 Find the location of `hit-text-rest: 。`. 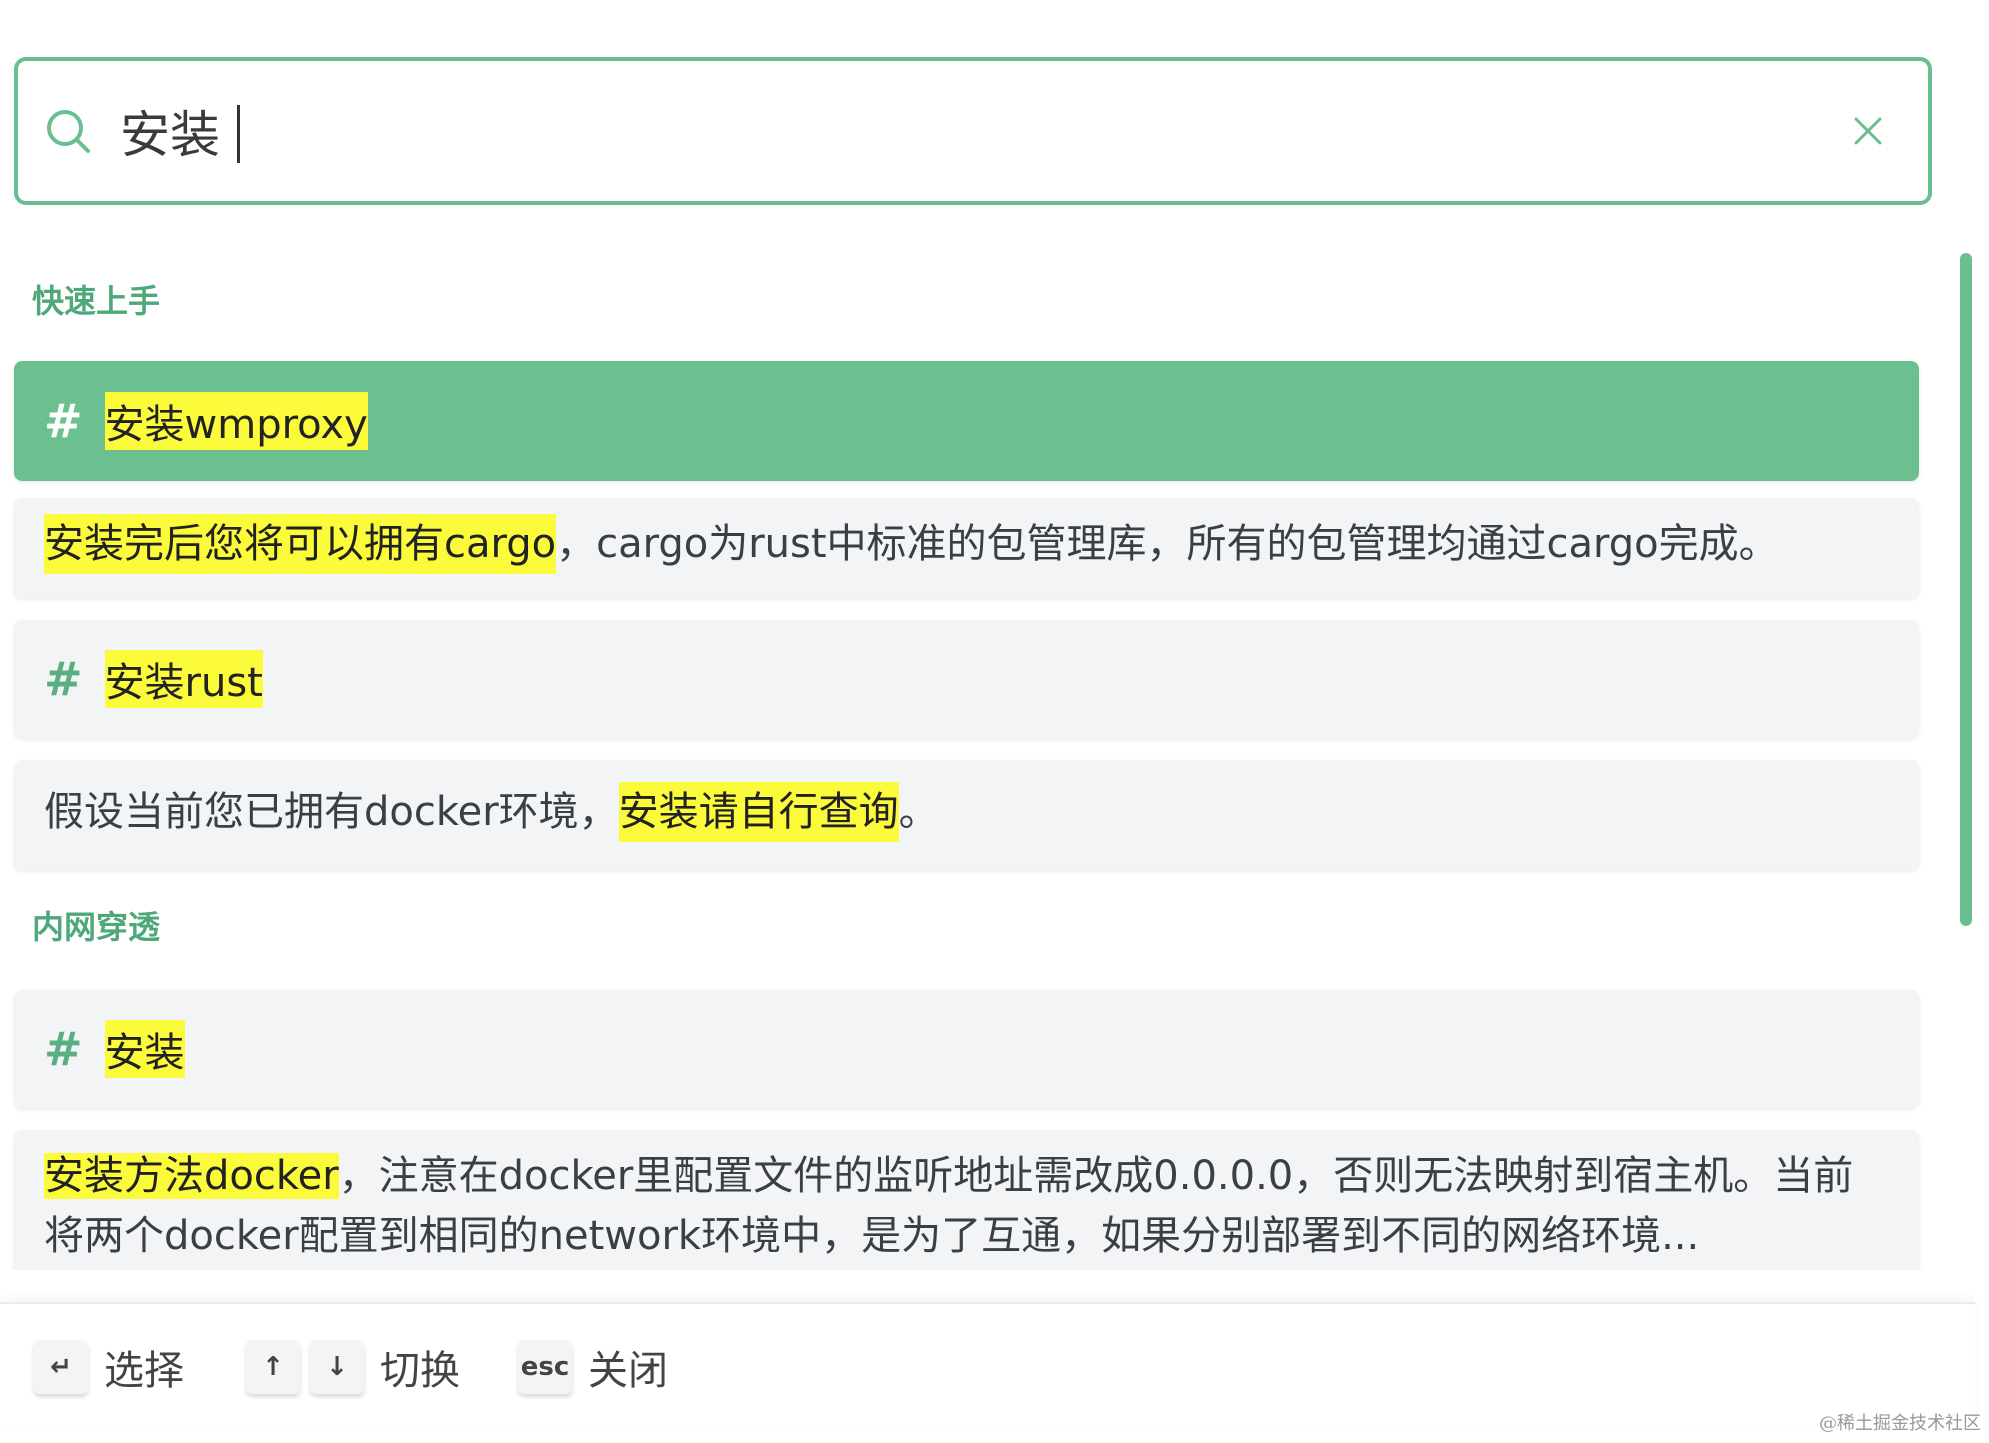

hit-text-rest: 。 is located at coordinates (918, 812).